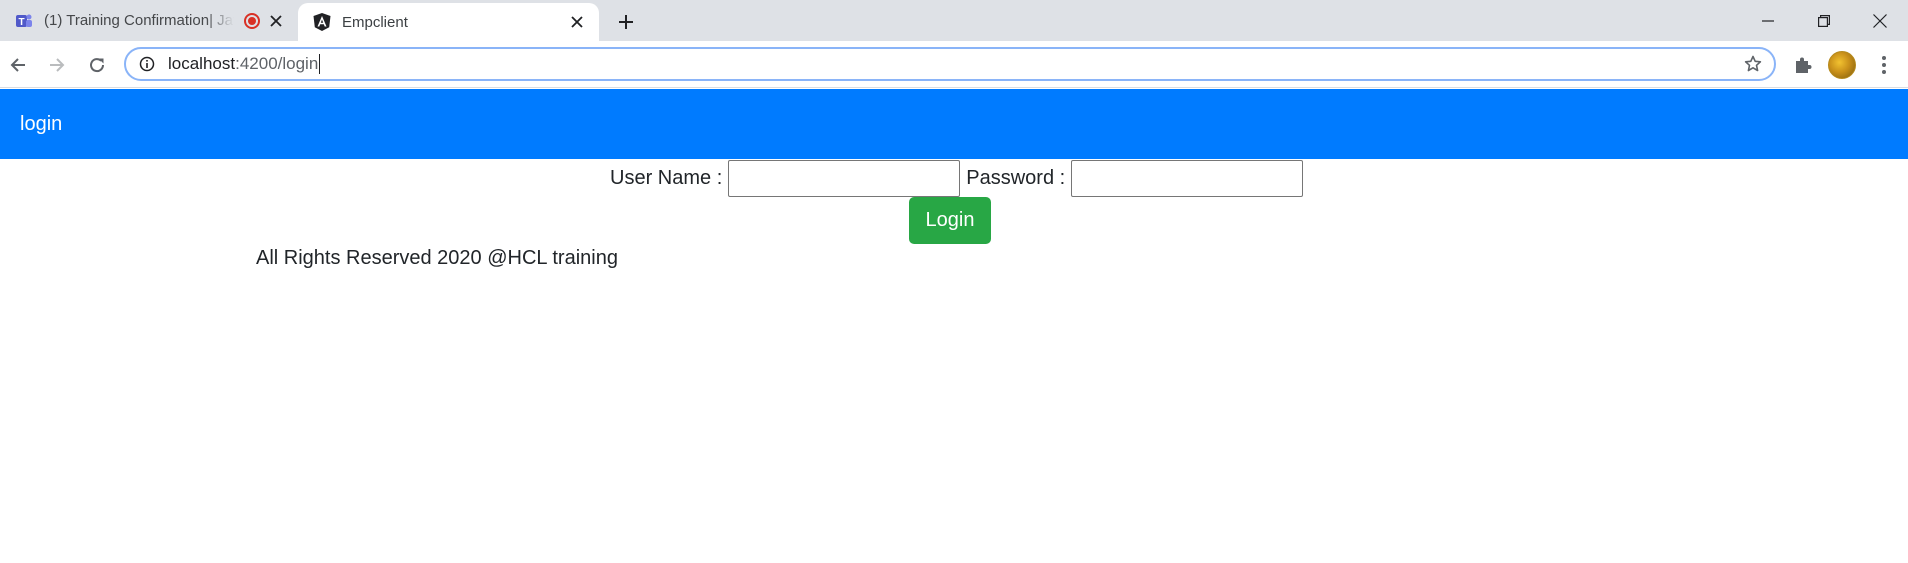 The image size is (1908, 563). What do you see at coordinates (322, 22) in the screenshot?
I see `angular-icon` at bounding box center [322, 22].